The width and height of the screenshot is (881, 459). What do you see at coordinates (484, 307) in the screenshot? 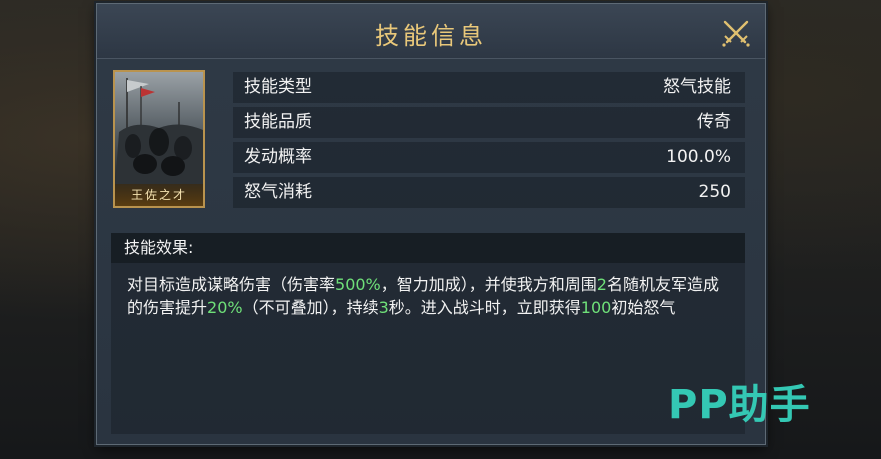
I see `effect-text-segment: 秒。进入战斗时，立即获得` at bounding box center [484, 307].